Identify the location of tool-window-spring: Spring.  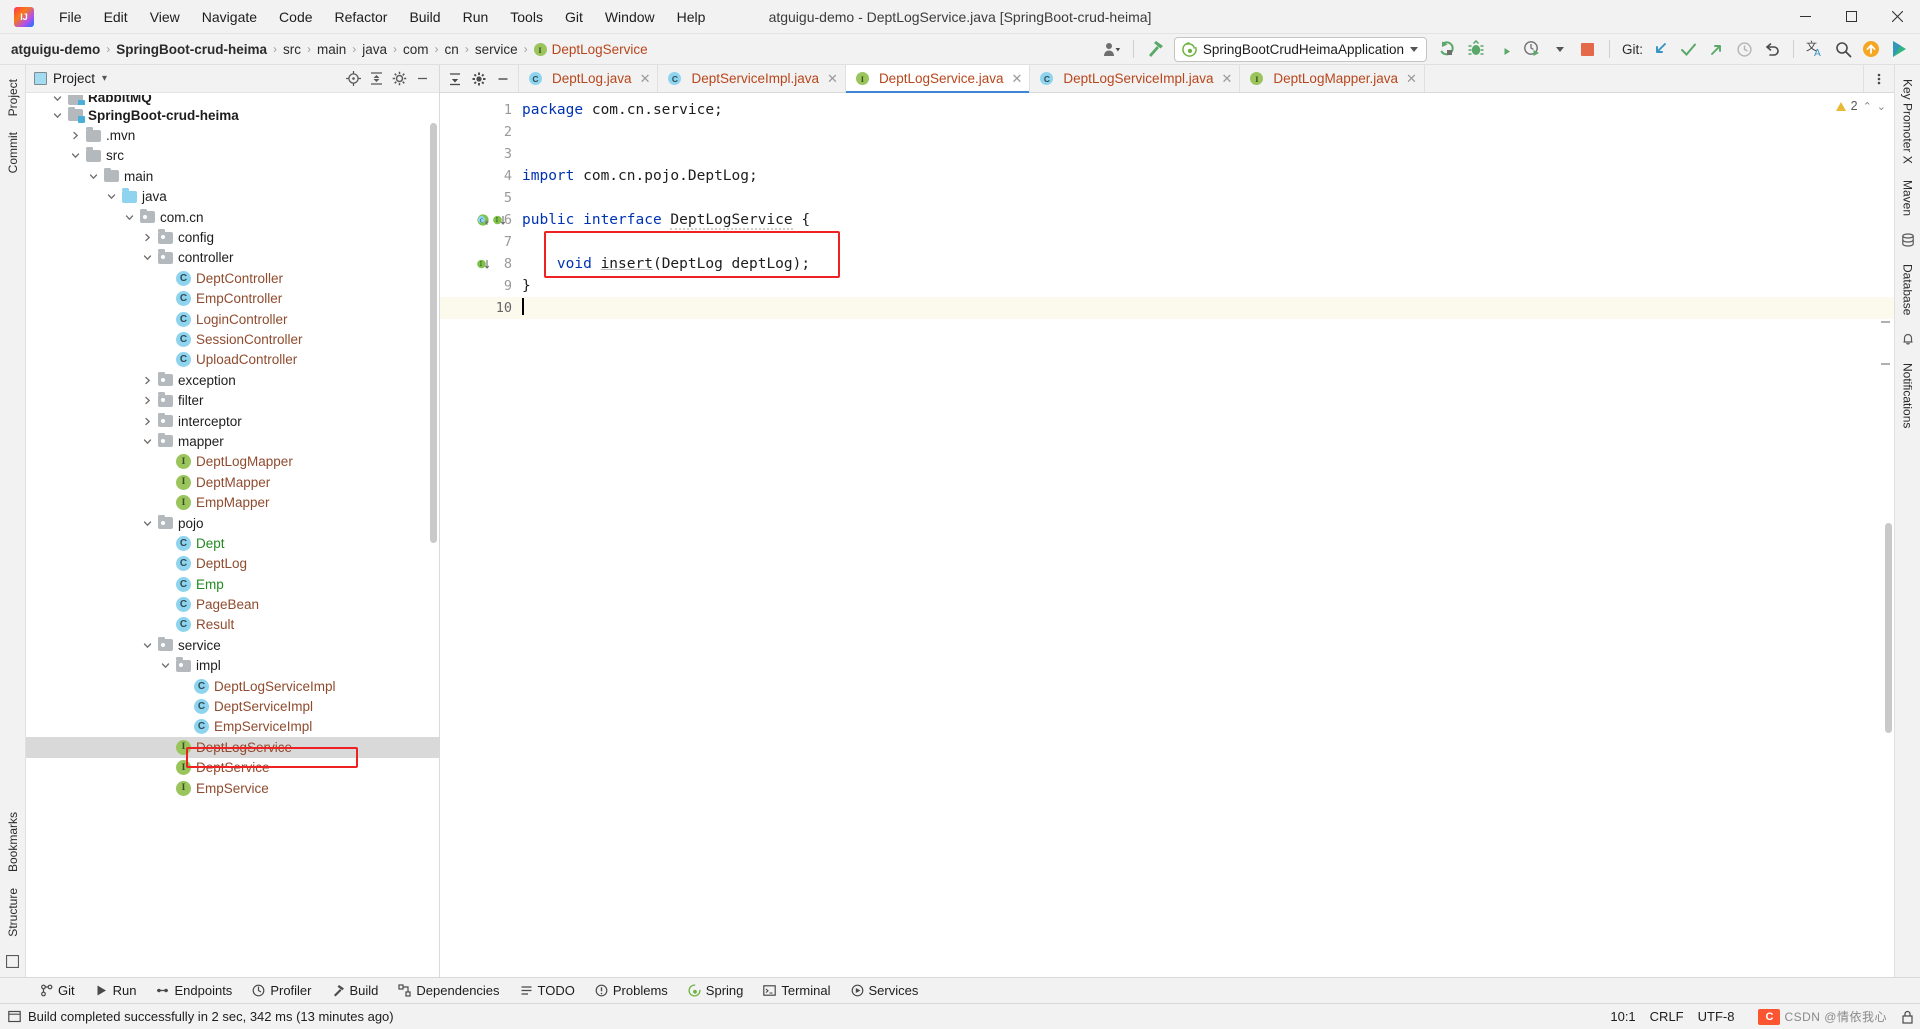
(716, 990).